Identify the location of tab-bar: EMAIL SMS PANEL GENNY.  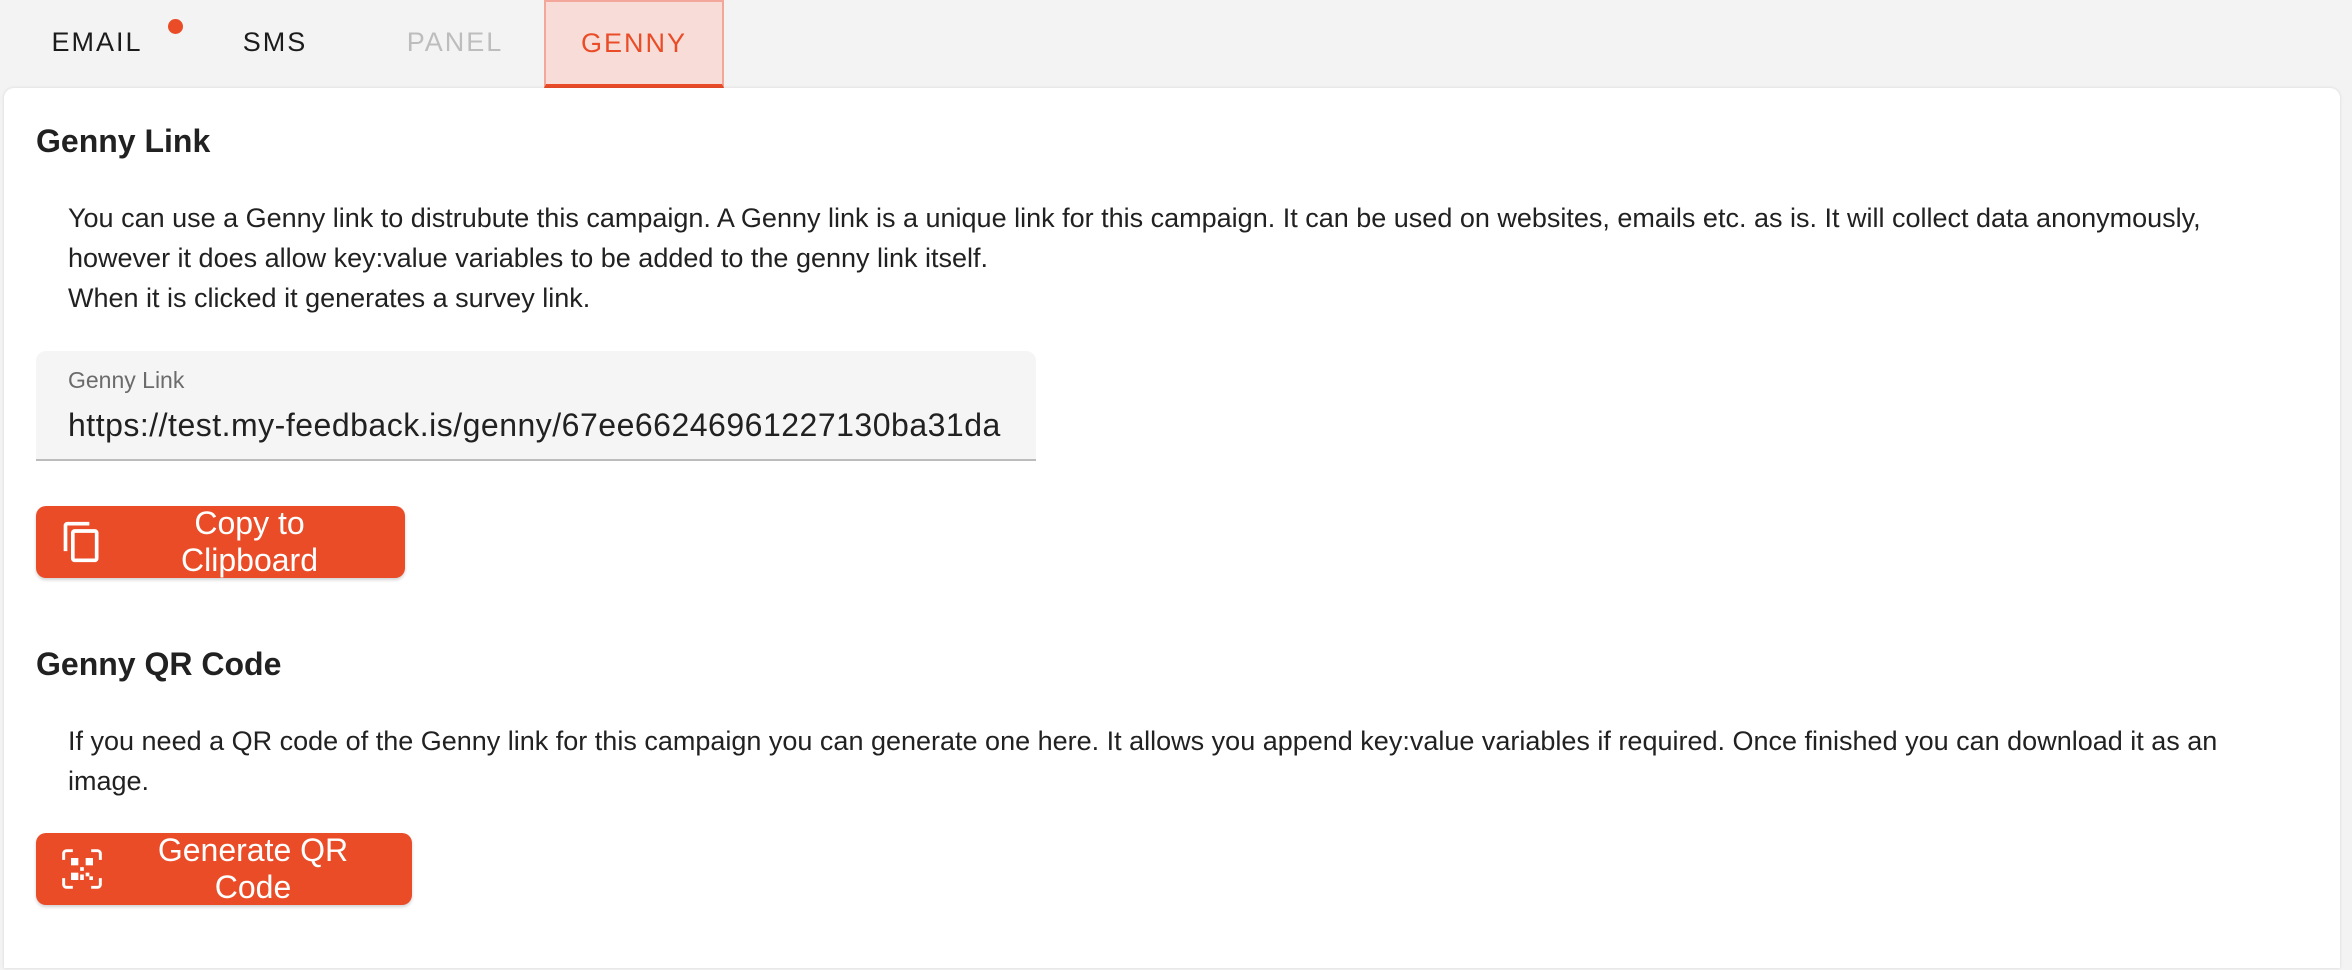
(1176, 44).